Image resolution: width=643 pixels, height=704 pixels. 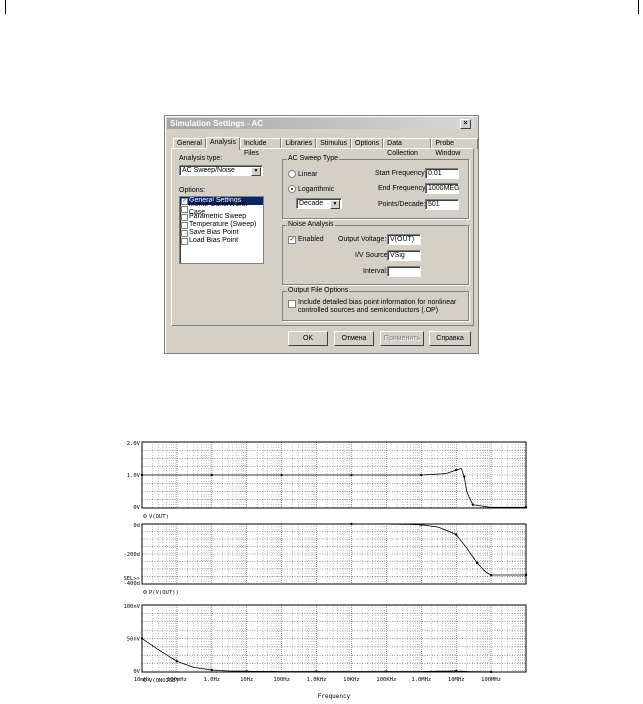 What do you see at coordinates (217, 123) in the screenshot?
I see `dialog-title: Simulation Settings - AC` at bounding box center [217, 123].